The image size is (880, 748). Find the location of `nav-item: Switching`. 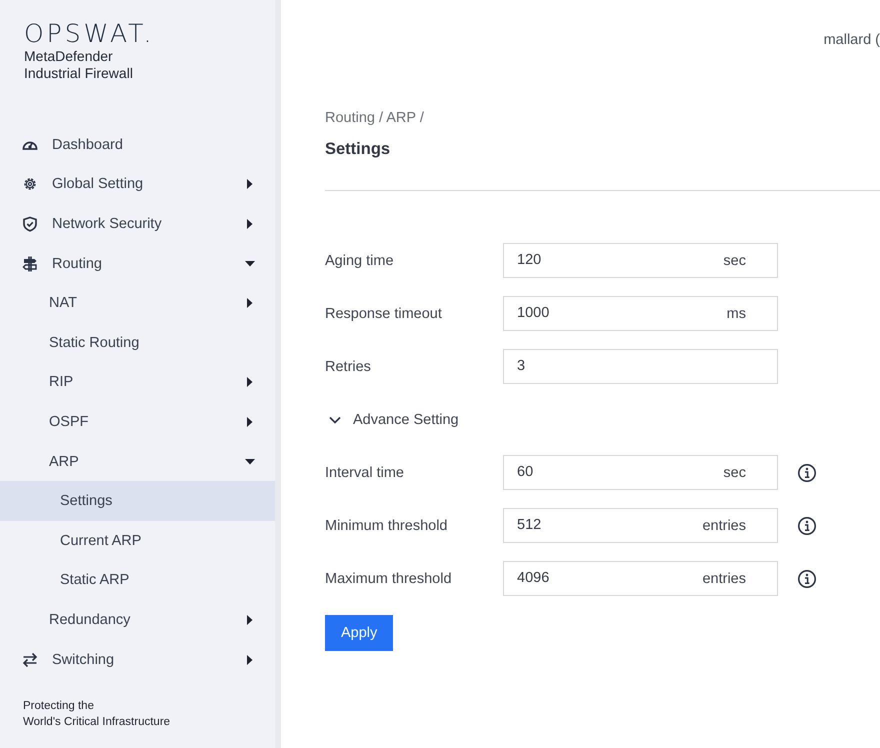

nav-item: Switching is located at coordinates (137, 660).